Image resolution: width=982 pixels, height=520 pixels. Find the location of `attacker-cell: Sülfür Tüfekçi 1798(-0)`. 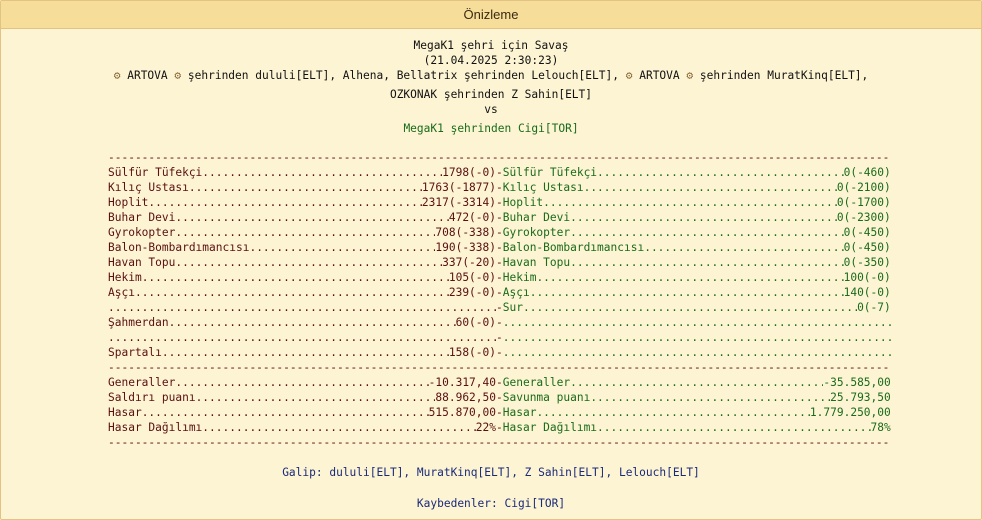

attacker-cell: Sülfür Tüfekçi 1798(-0) is located at coordinates (302, 172).